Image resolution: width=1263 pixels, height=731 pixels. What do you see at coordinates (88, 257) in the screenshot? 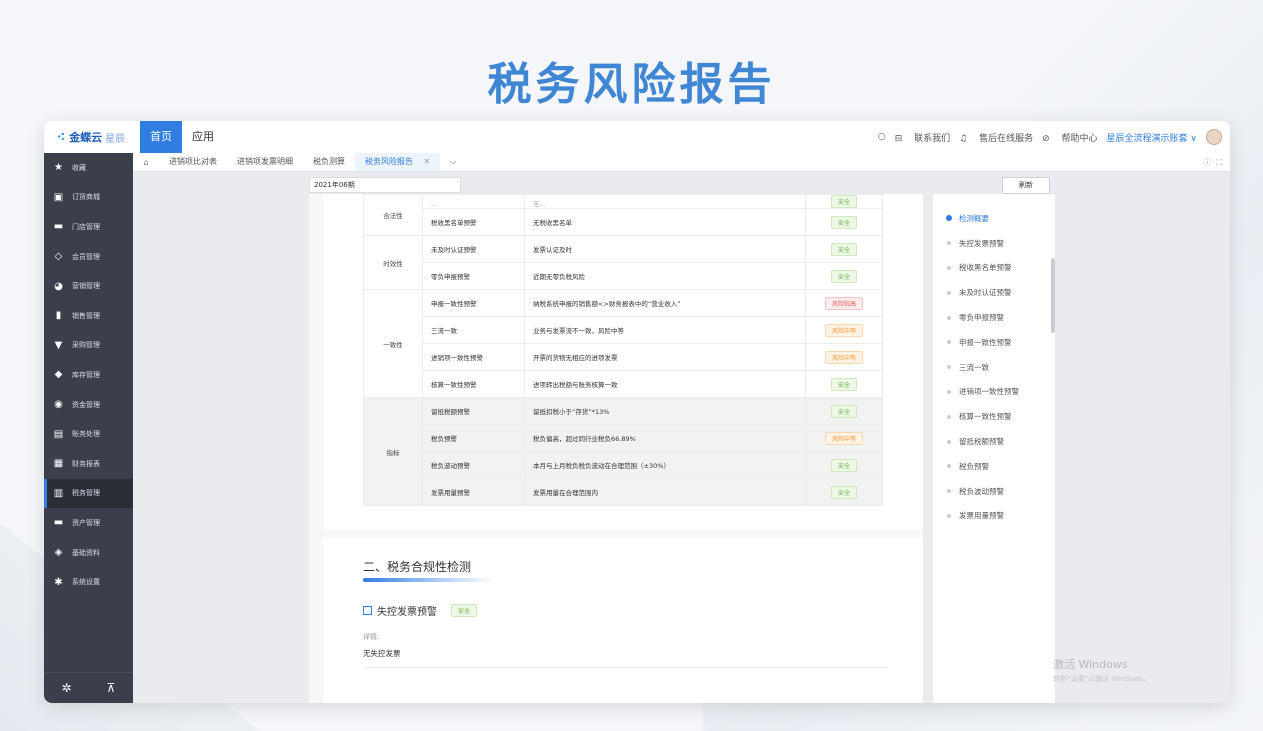
I see `sidebar-item: ◇ 会员管理` at bounding box center [88, 257].